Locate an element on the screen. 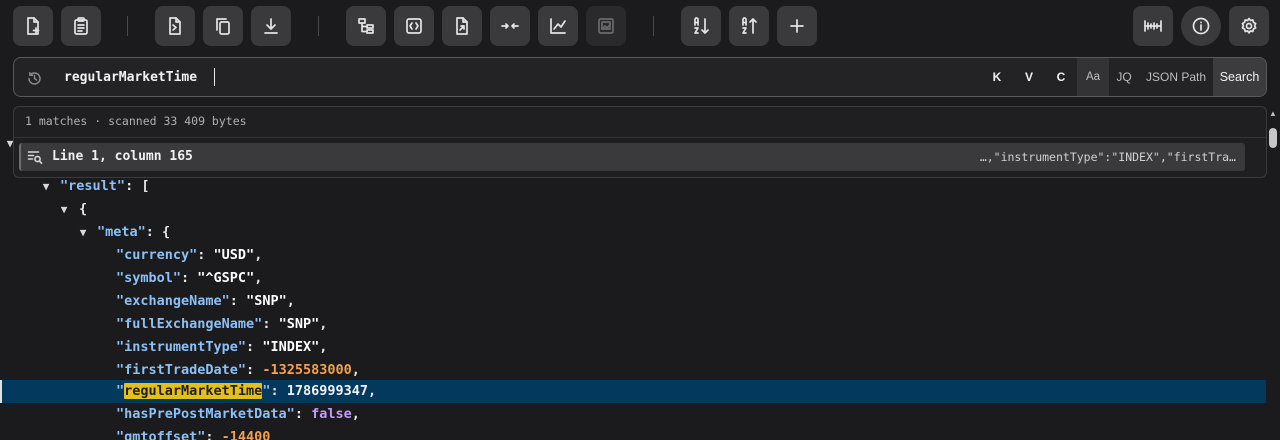 The height and width of the screenshot is (440, 1280). sort-ascending-button is located at coordinates (701, 26).